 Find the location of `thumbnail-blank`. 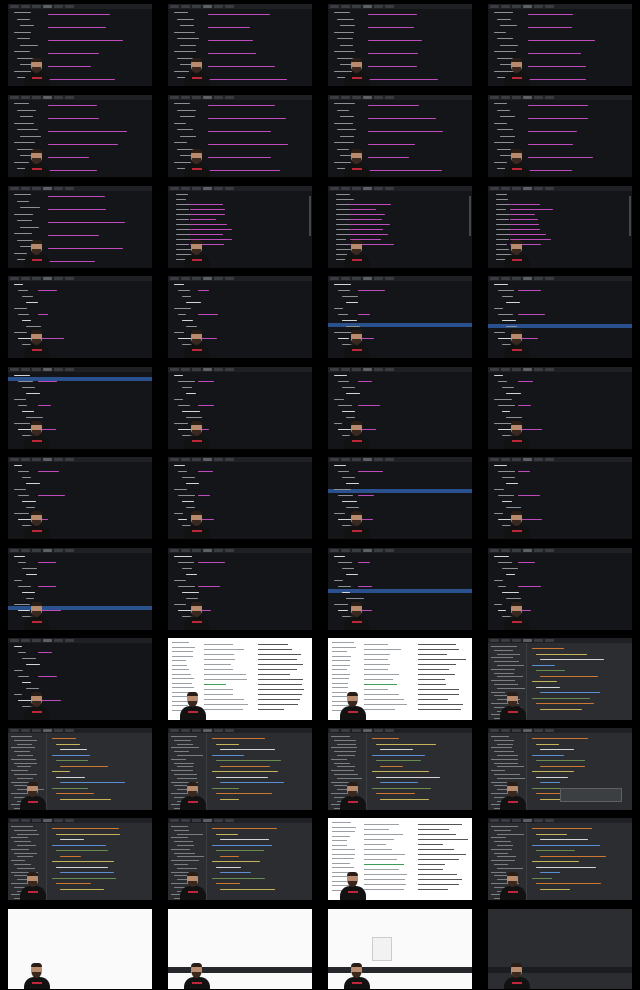

thumbnail-blank is located at coordinates (560, 949).